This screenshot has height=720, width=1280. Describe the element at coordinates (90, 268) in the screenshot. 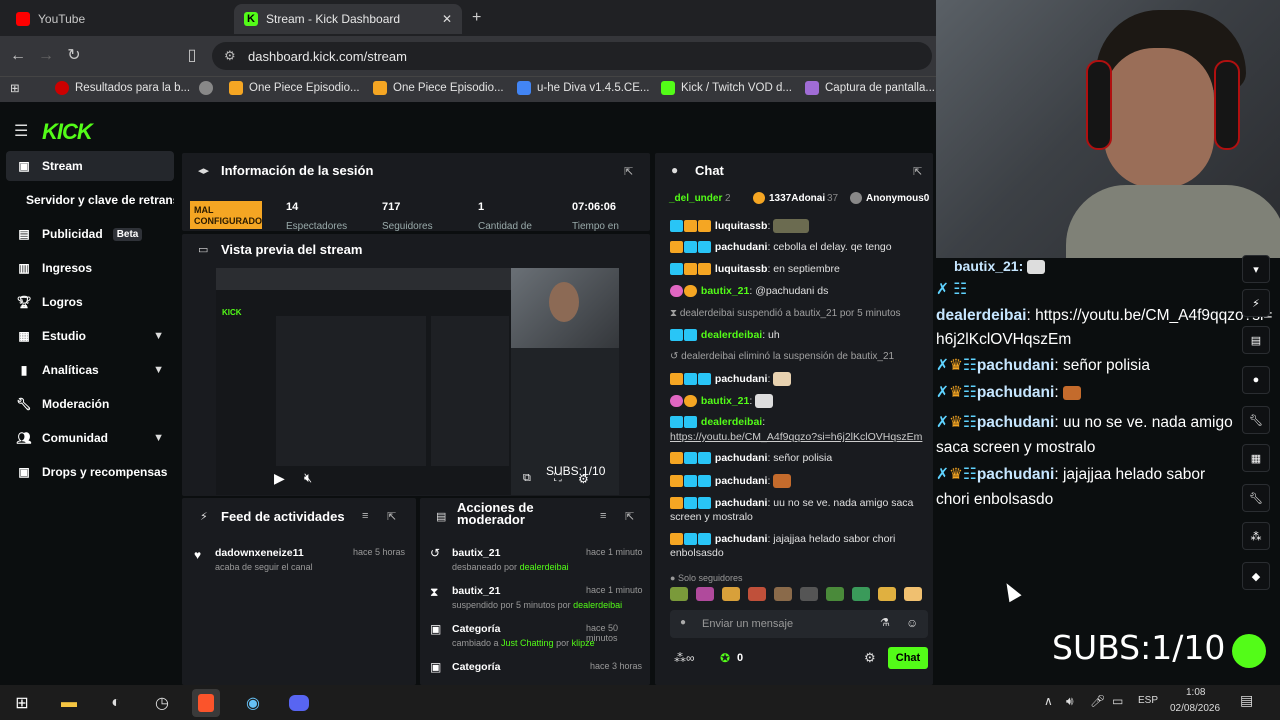

I see `sidebar-item-ingresos: ▥ Ingresos` at that location.